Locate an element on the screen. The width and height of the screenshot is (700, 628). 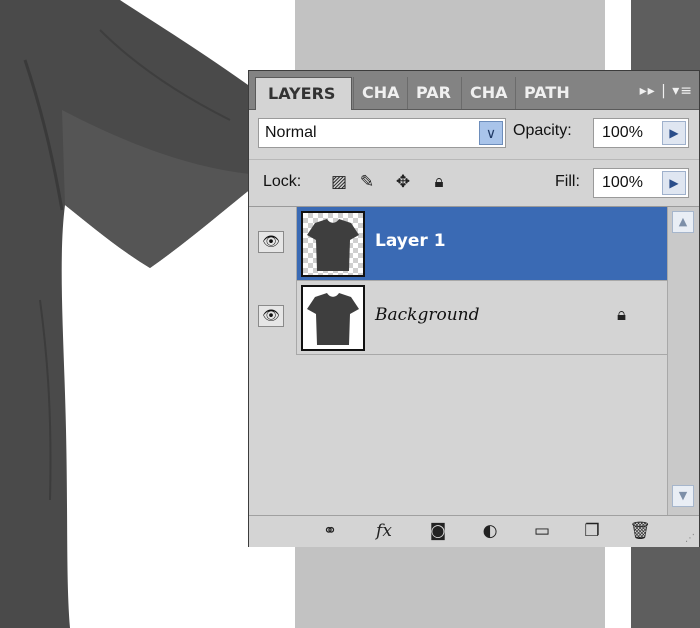
resize-grip-icon: ⋰ is located at coordinates (690, 538).